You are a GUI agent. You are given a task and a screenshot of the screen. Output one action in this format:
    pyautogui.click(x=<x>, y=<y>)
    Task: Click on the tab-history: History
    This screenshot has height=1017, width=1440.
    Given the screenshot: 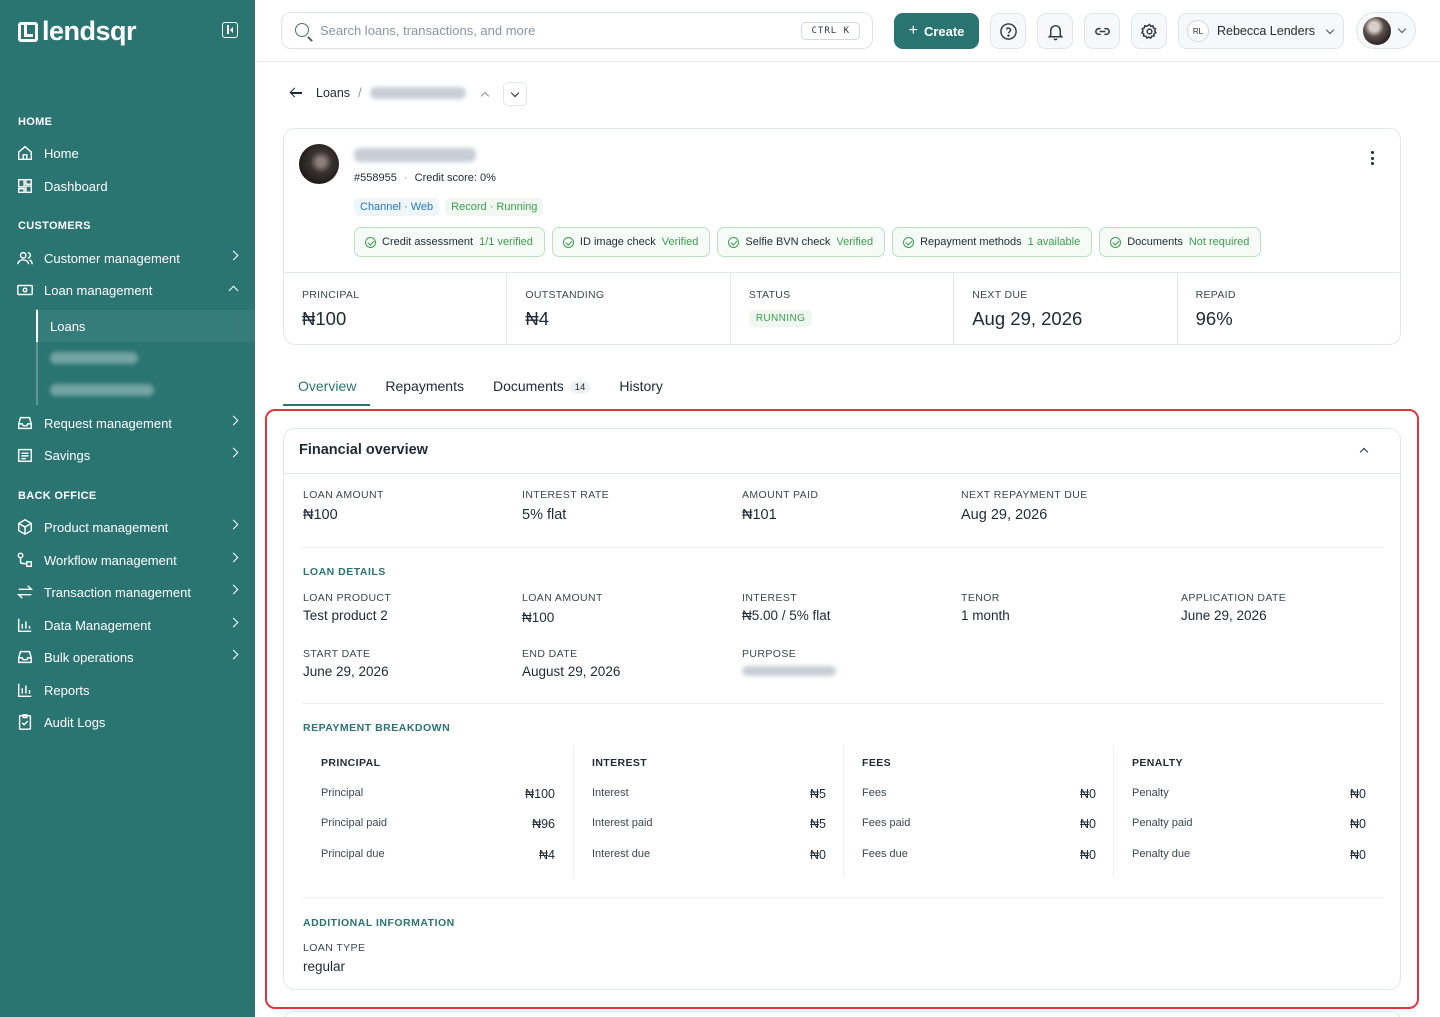 What is the action you would take?
    pyautogui.click(x=640, y=389)
    